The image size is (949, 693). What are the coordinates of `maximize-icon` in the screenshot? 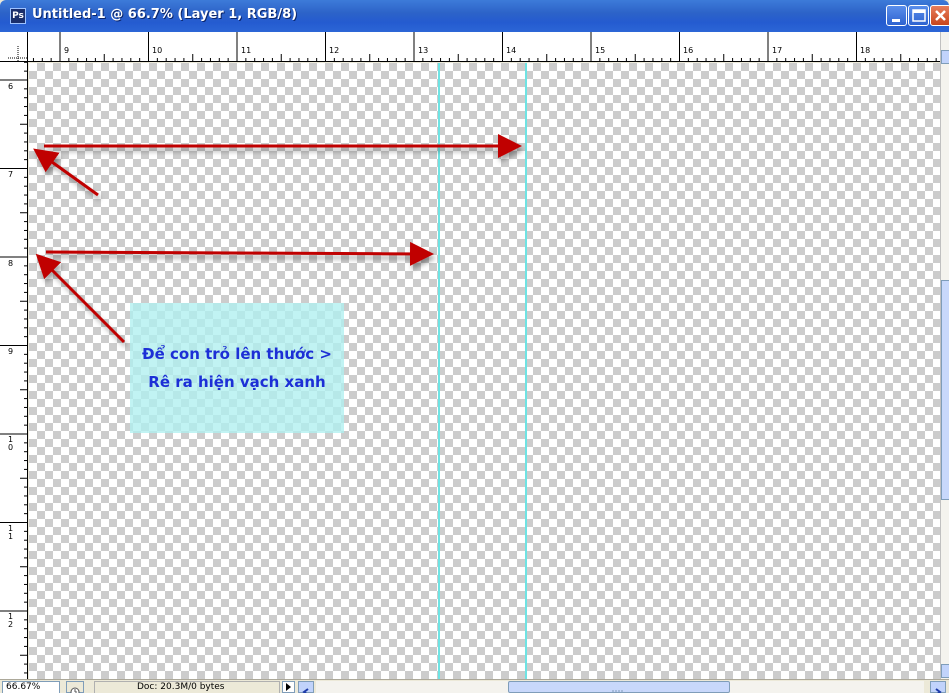 It's located at (919, 15).